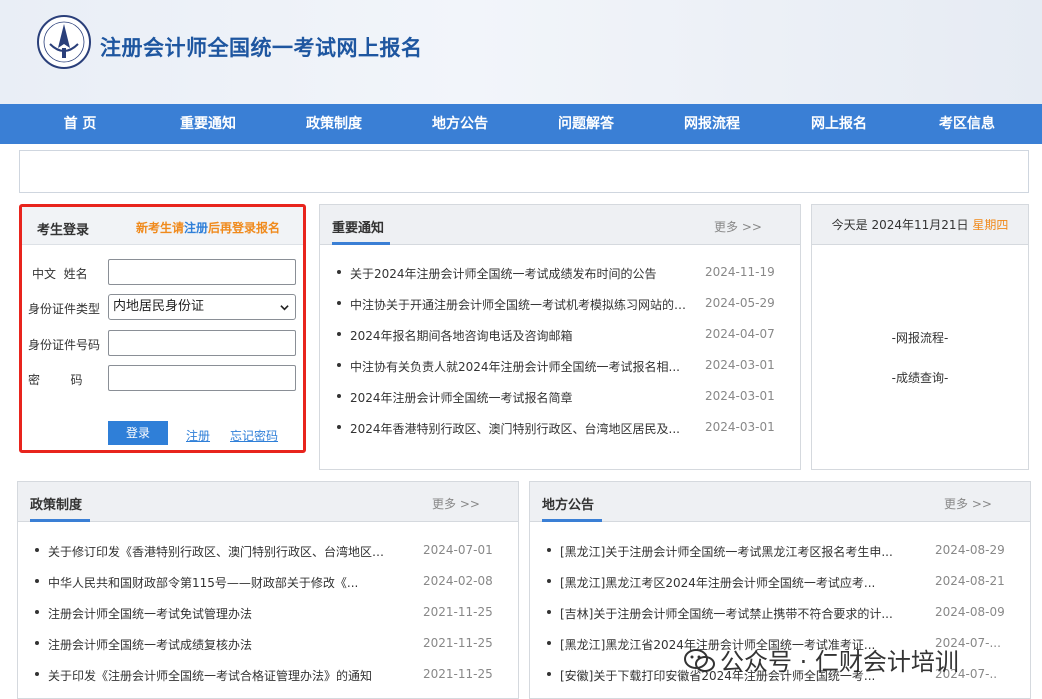 This screenshot has width=1042, height=699. What do you see at coordinates (970, 612) in the screenshot?
I see `item-date: 2024-08-09` at bounding box center [970, 612].